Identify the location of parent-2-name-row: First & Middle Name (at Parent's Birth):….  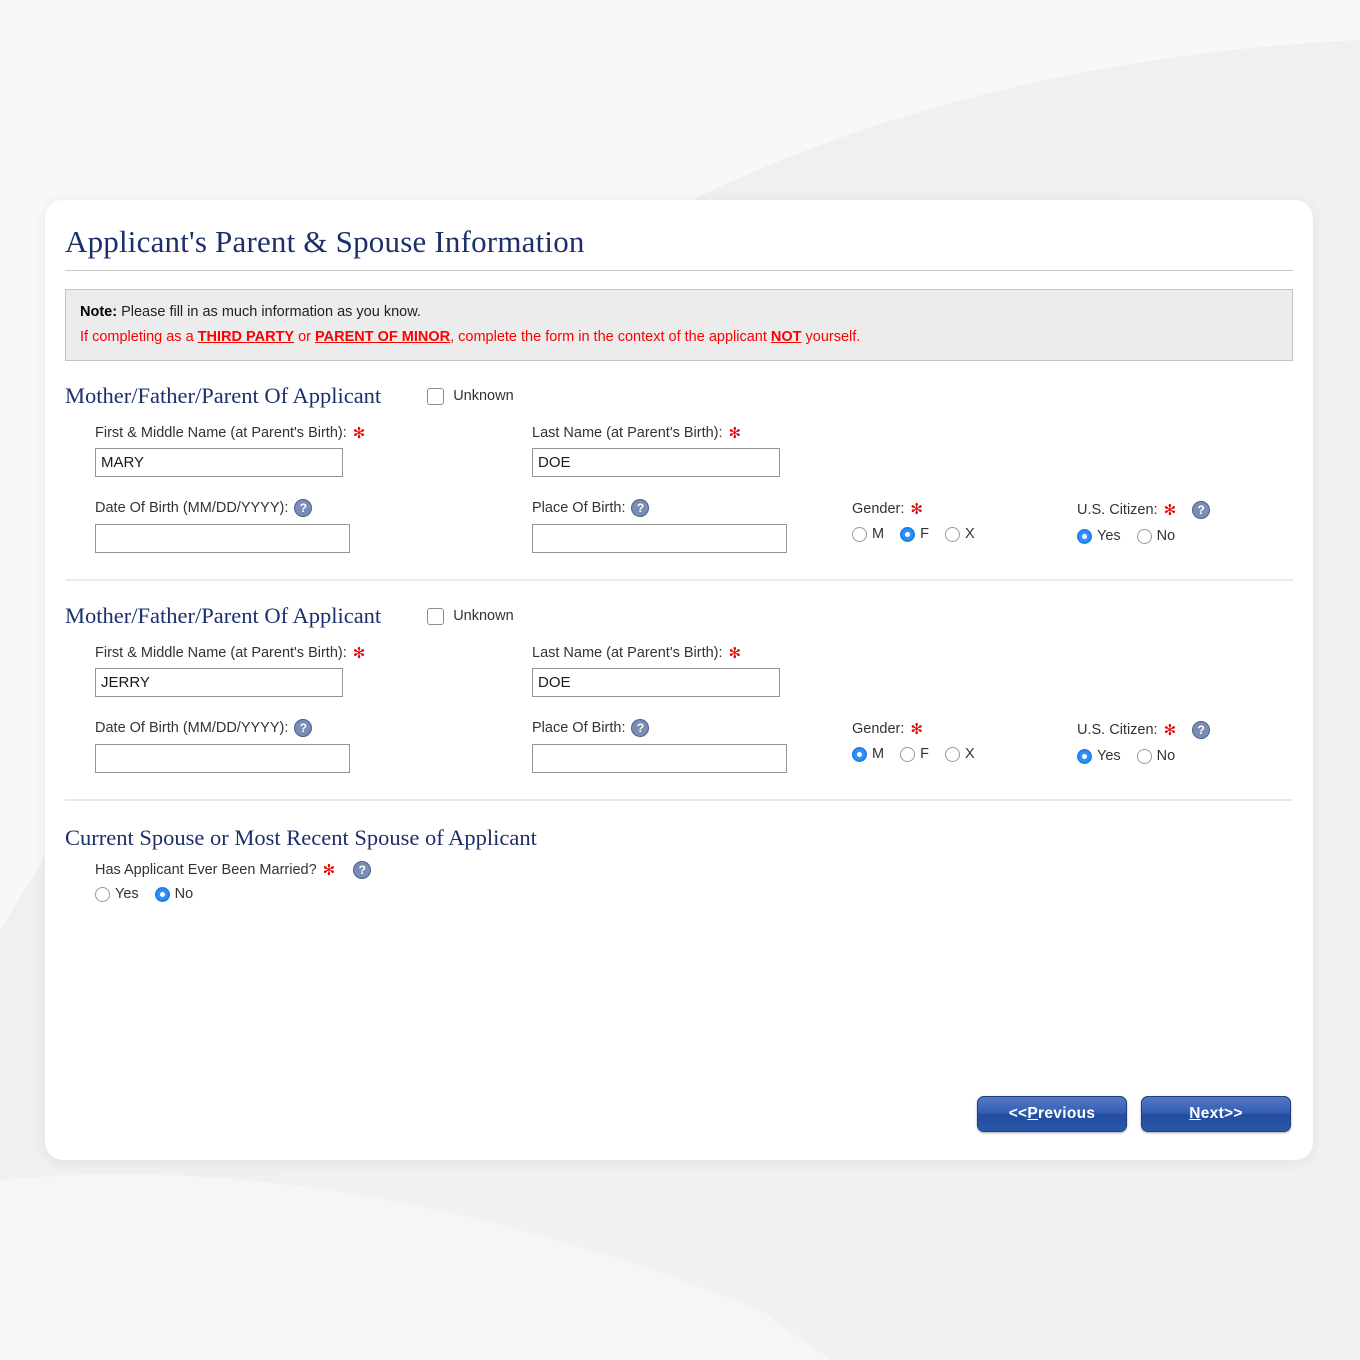
(694, 671).